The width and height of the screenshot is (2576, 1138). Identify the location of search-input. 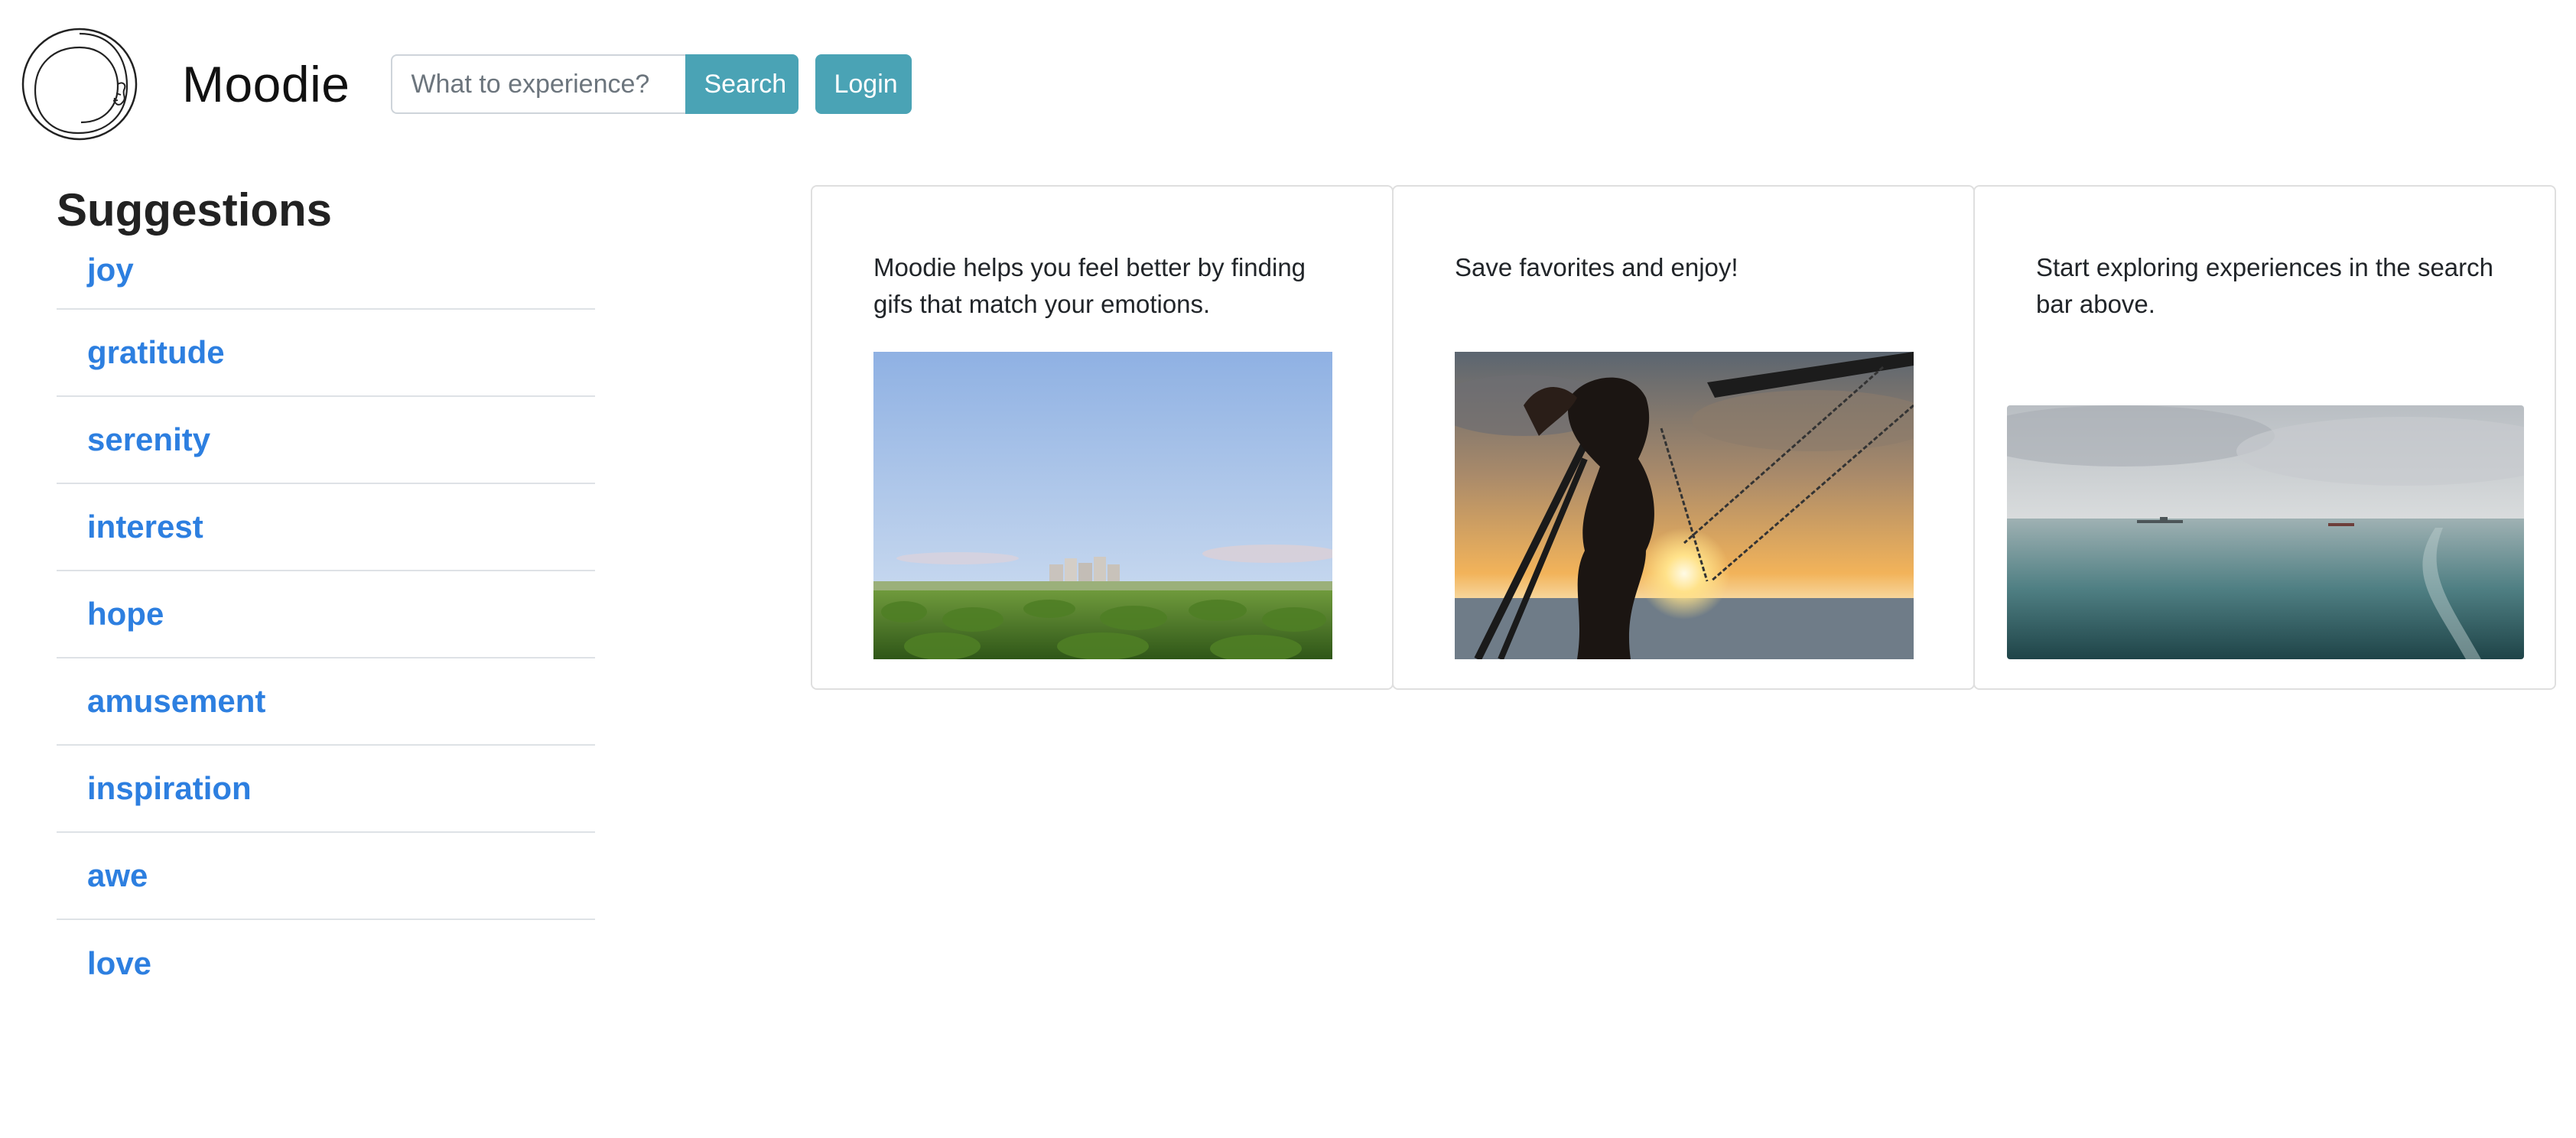
(538, 84).